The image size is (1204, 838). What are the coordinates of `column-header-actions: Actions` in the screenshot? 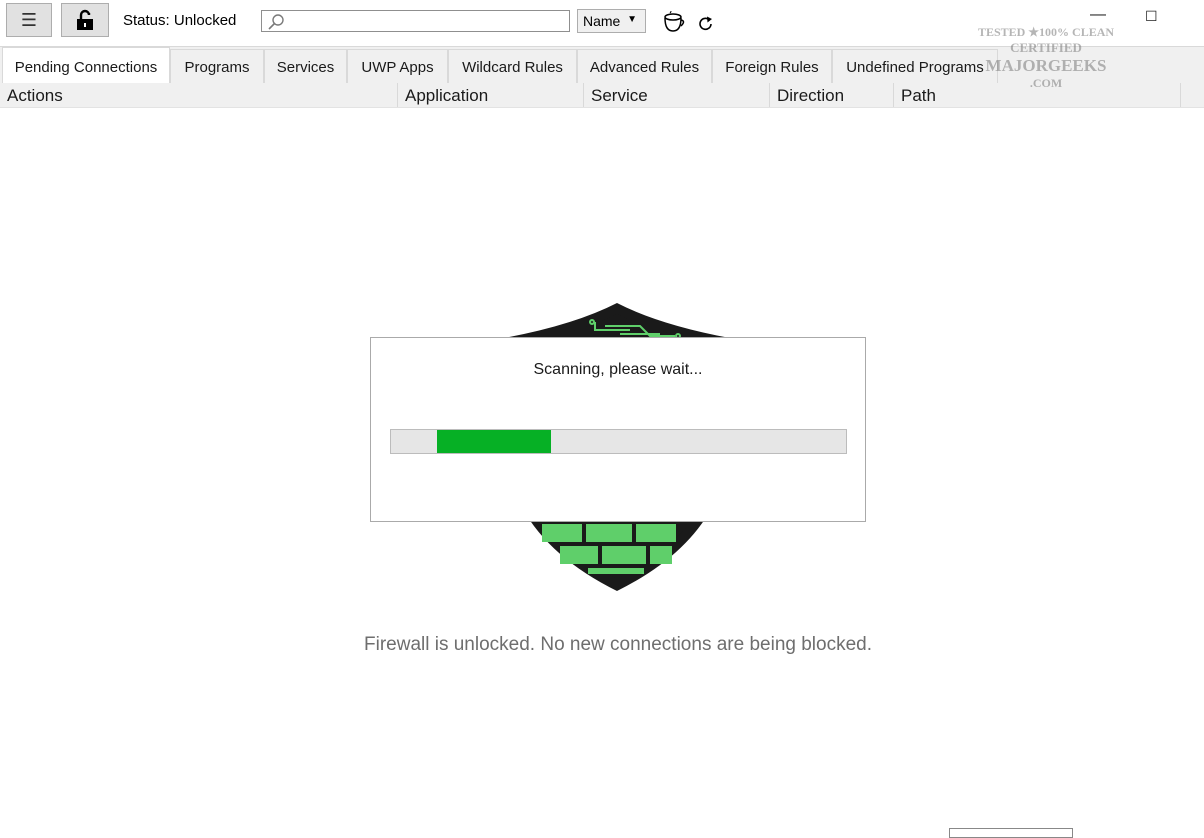 It's located at (199, 95).